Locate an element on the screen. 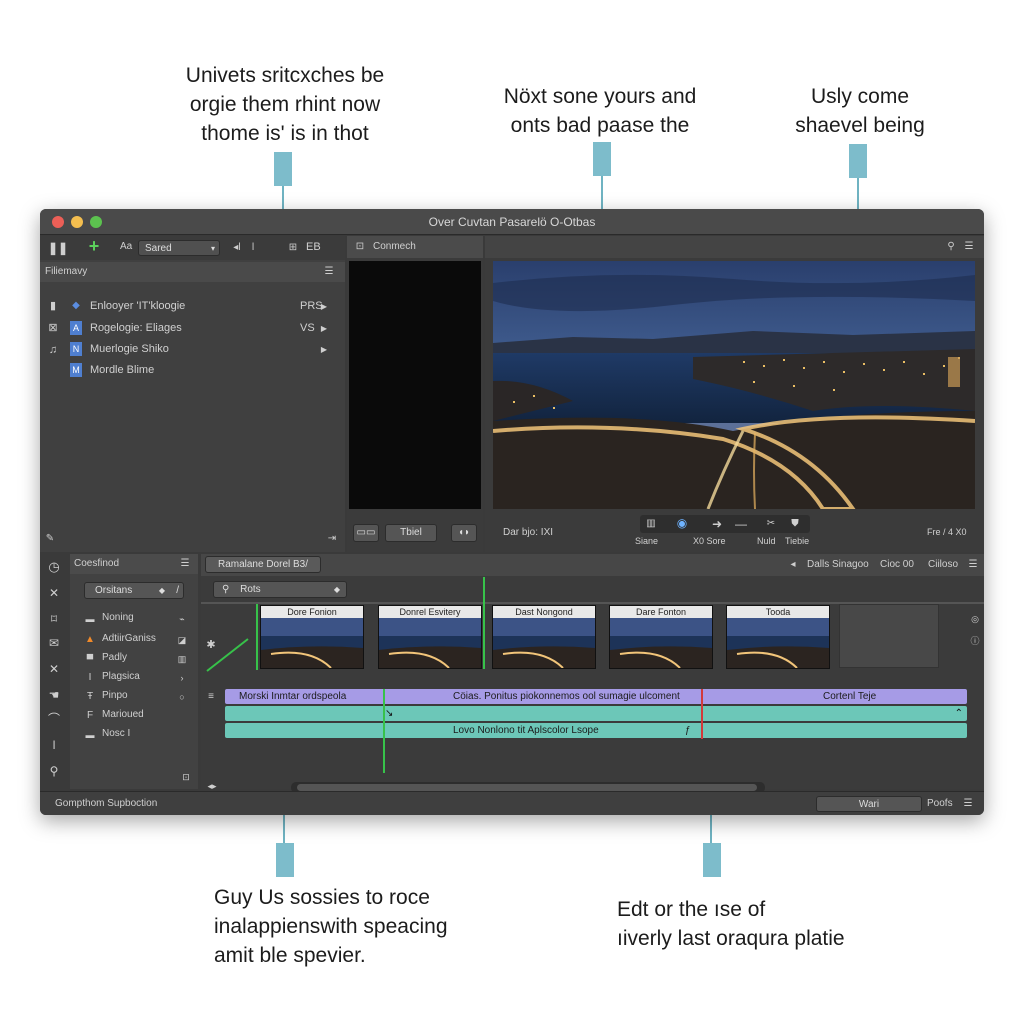 The width and height of the screenshot is (1024, 1024). clip-icon: ◆ is located at coordinates (76, 305).